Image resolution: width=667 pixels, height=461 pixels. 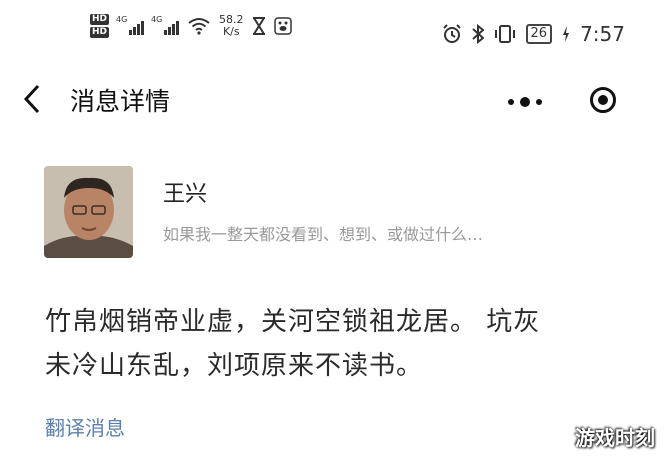 What do you see at coordinates (32, 103) in the screenshot?
I see `back-icon` at bounding box center [32, 103].